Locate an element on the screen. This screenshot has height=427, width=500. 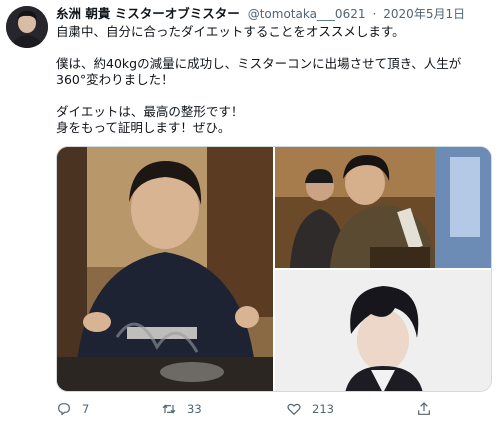
reply-count: 7 is located at coordinates (86, 409).